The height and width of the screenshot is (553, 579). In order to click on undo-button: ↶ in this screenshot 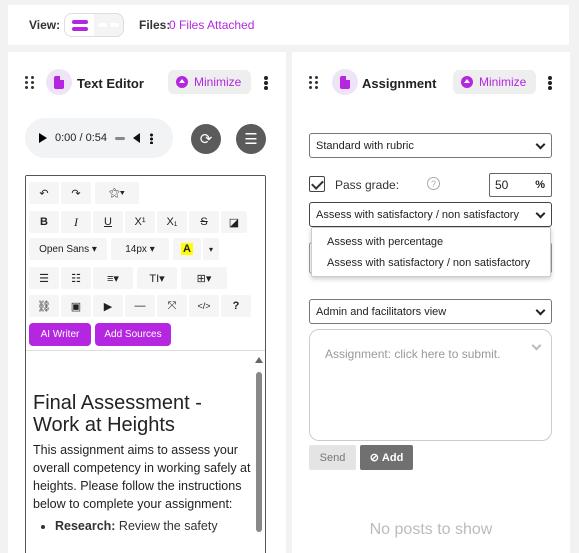, I will do `click(44, 193)`.